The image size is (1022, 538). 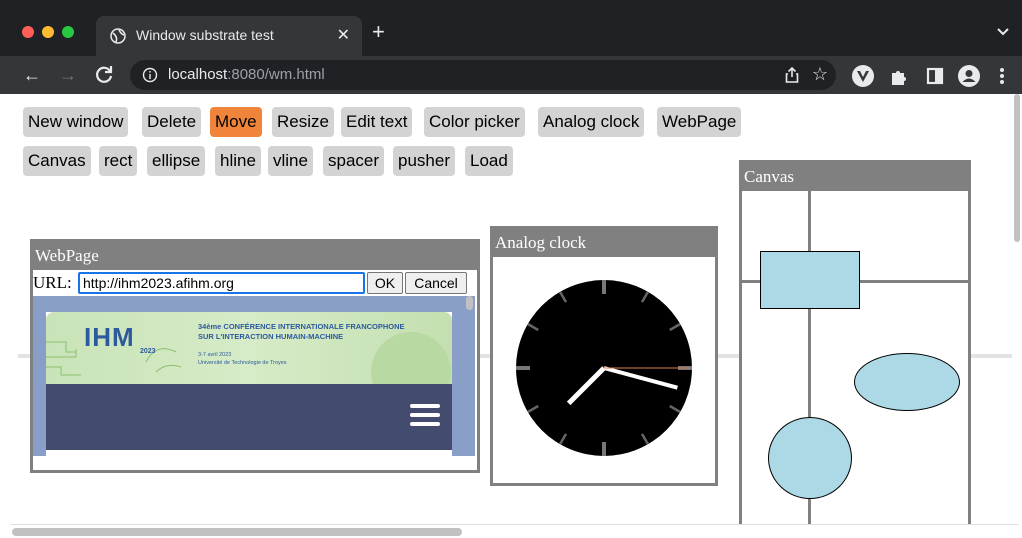 I want to click on site-date: 3-7 avril 2023, so click(x=215, y=355).